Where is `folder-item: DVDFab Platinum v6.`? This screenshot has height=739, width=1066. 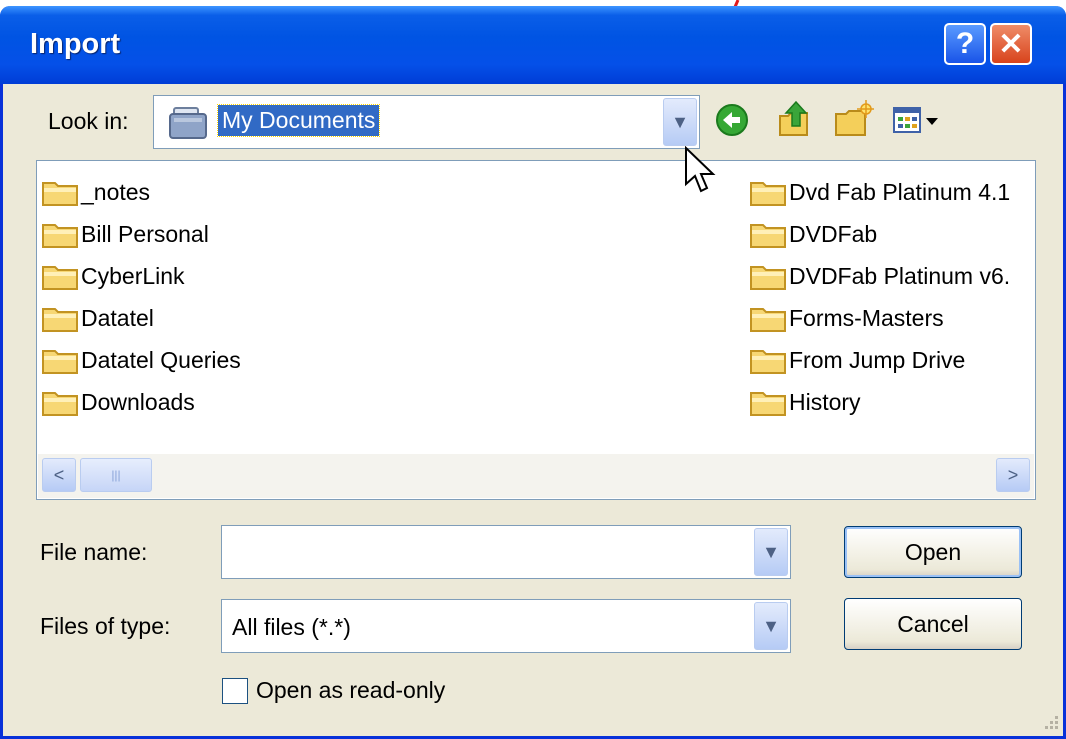
folder-item: DVDFab Platinum v6. is located at coordinates (879, 276).